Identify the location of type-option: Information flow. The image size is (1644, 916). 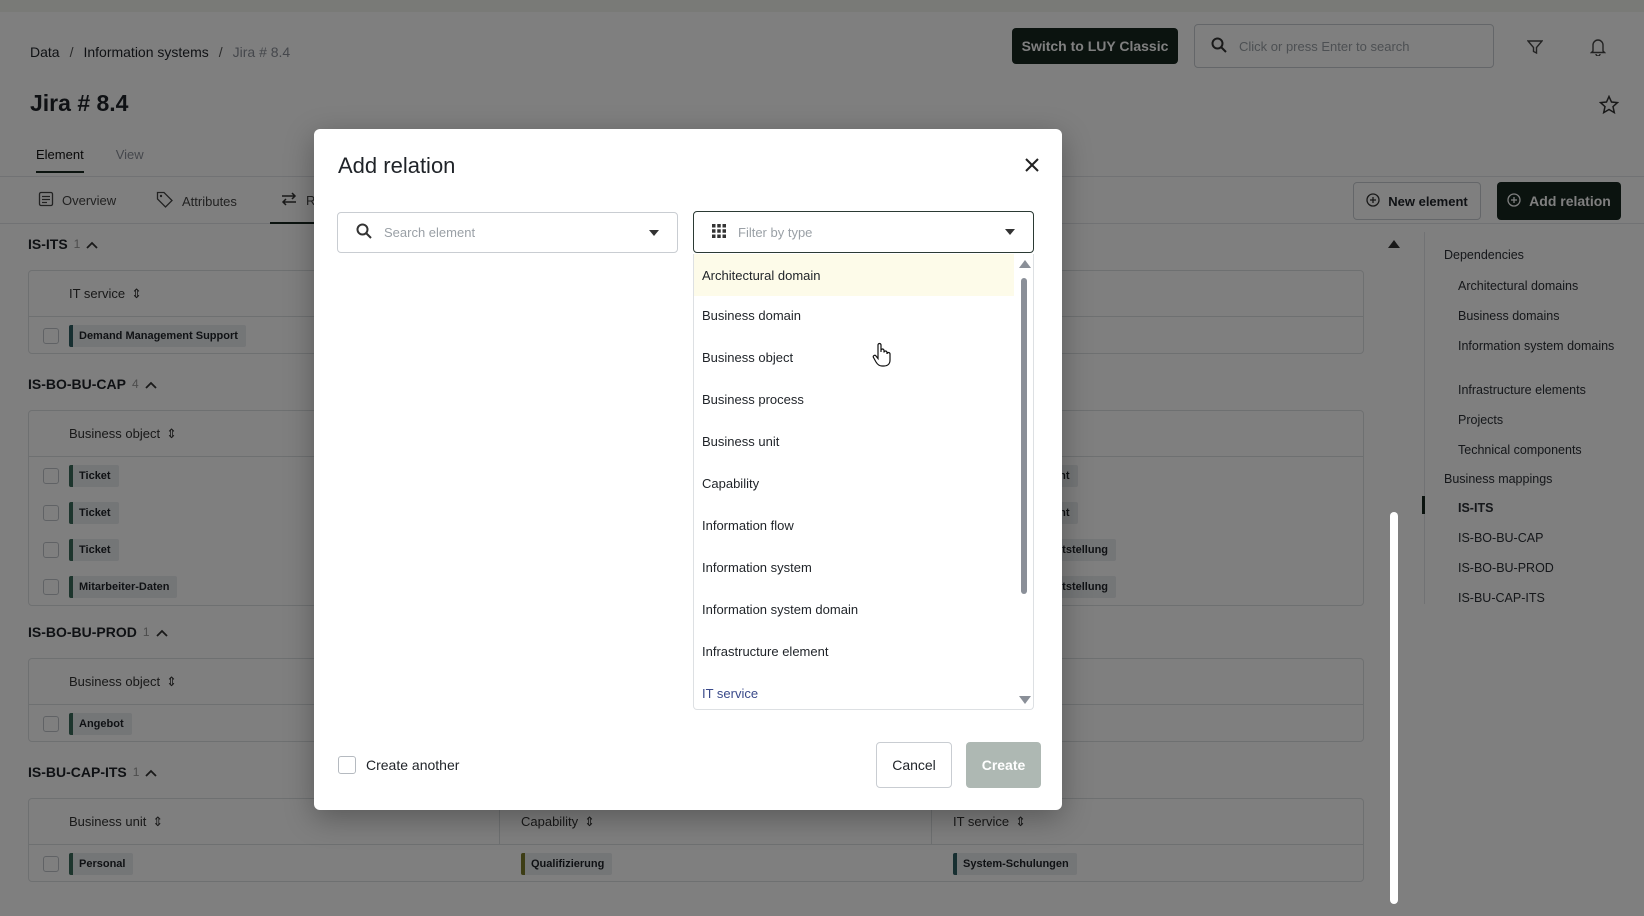
(854, 525).